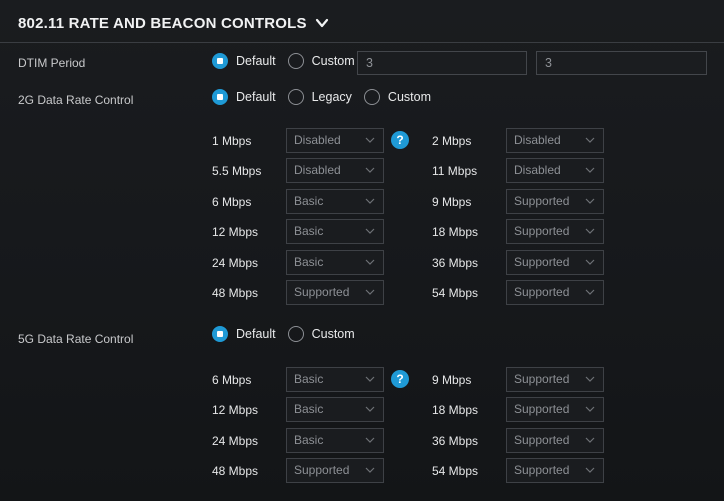  Describe the element at coordinates (295, 334) in the screenshot. I see `rate-5g-custom-radio` at that location.